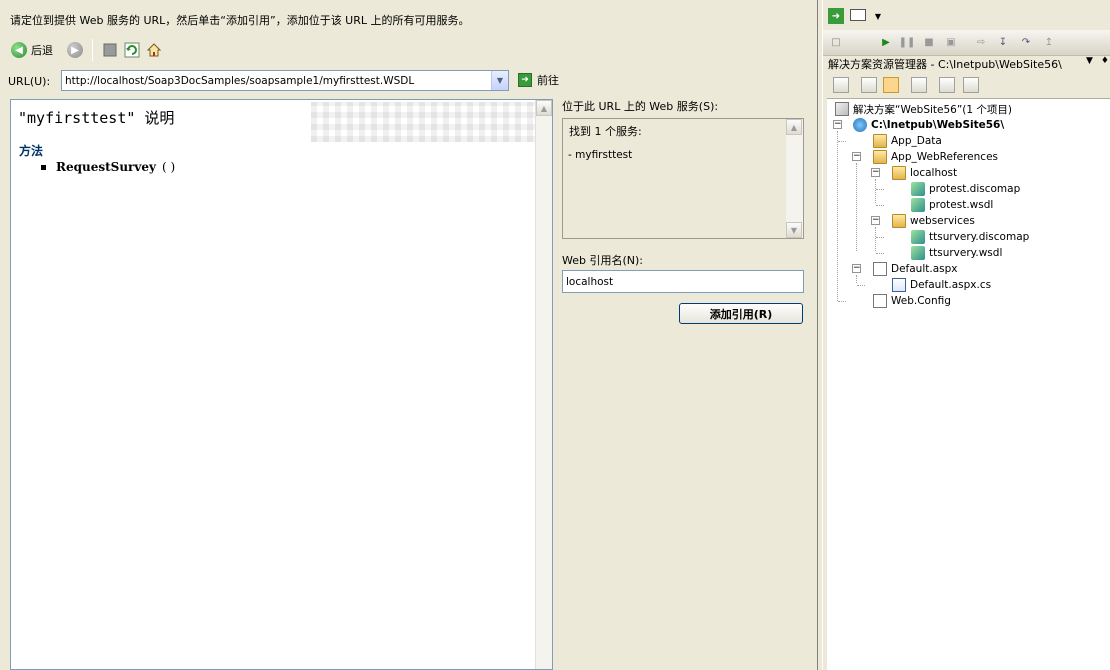 The height and width of the screenshot is (670, 1110). I want to click on ide-toolbar-top: ➜ ▼, so click(966, 15).